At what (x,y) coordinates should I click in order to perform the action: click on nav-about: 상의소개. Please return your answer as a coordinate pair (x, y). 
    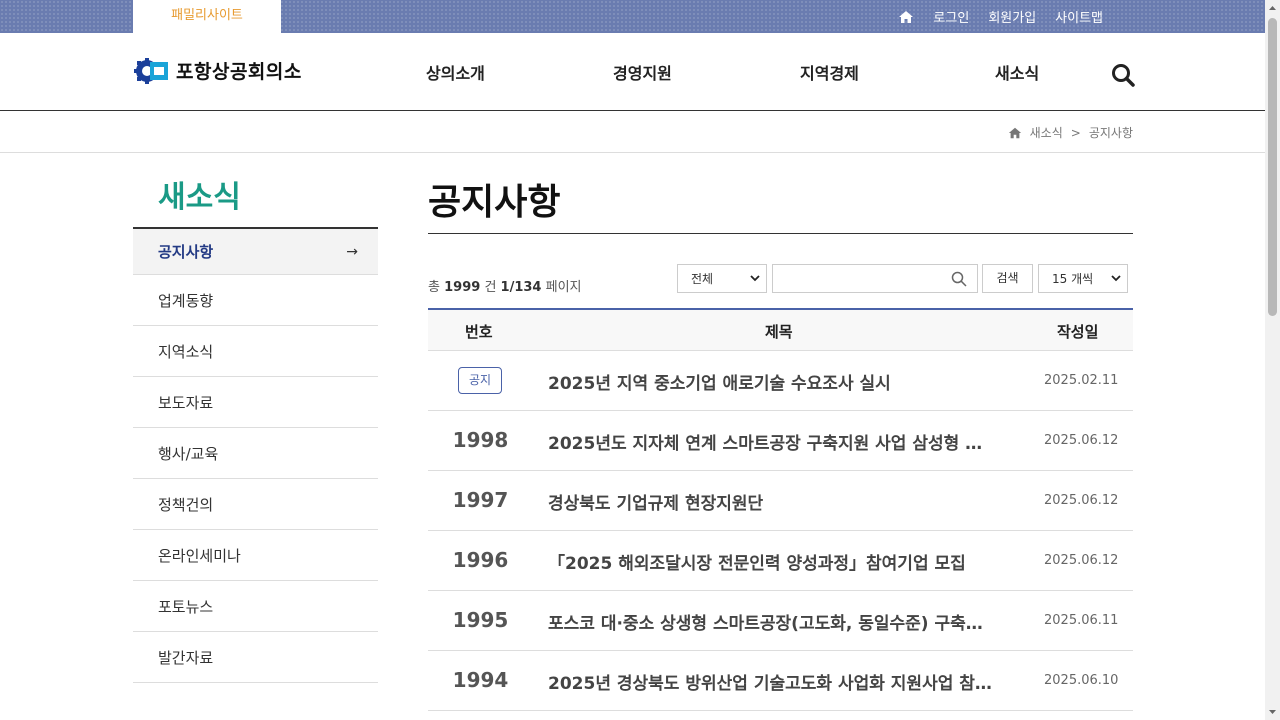
    Looking at the image, I should click on (455, 72).